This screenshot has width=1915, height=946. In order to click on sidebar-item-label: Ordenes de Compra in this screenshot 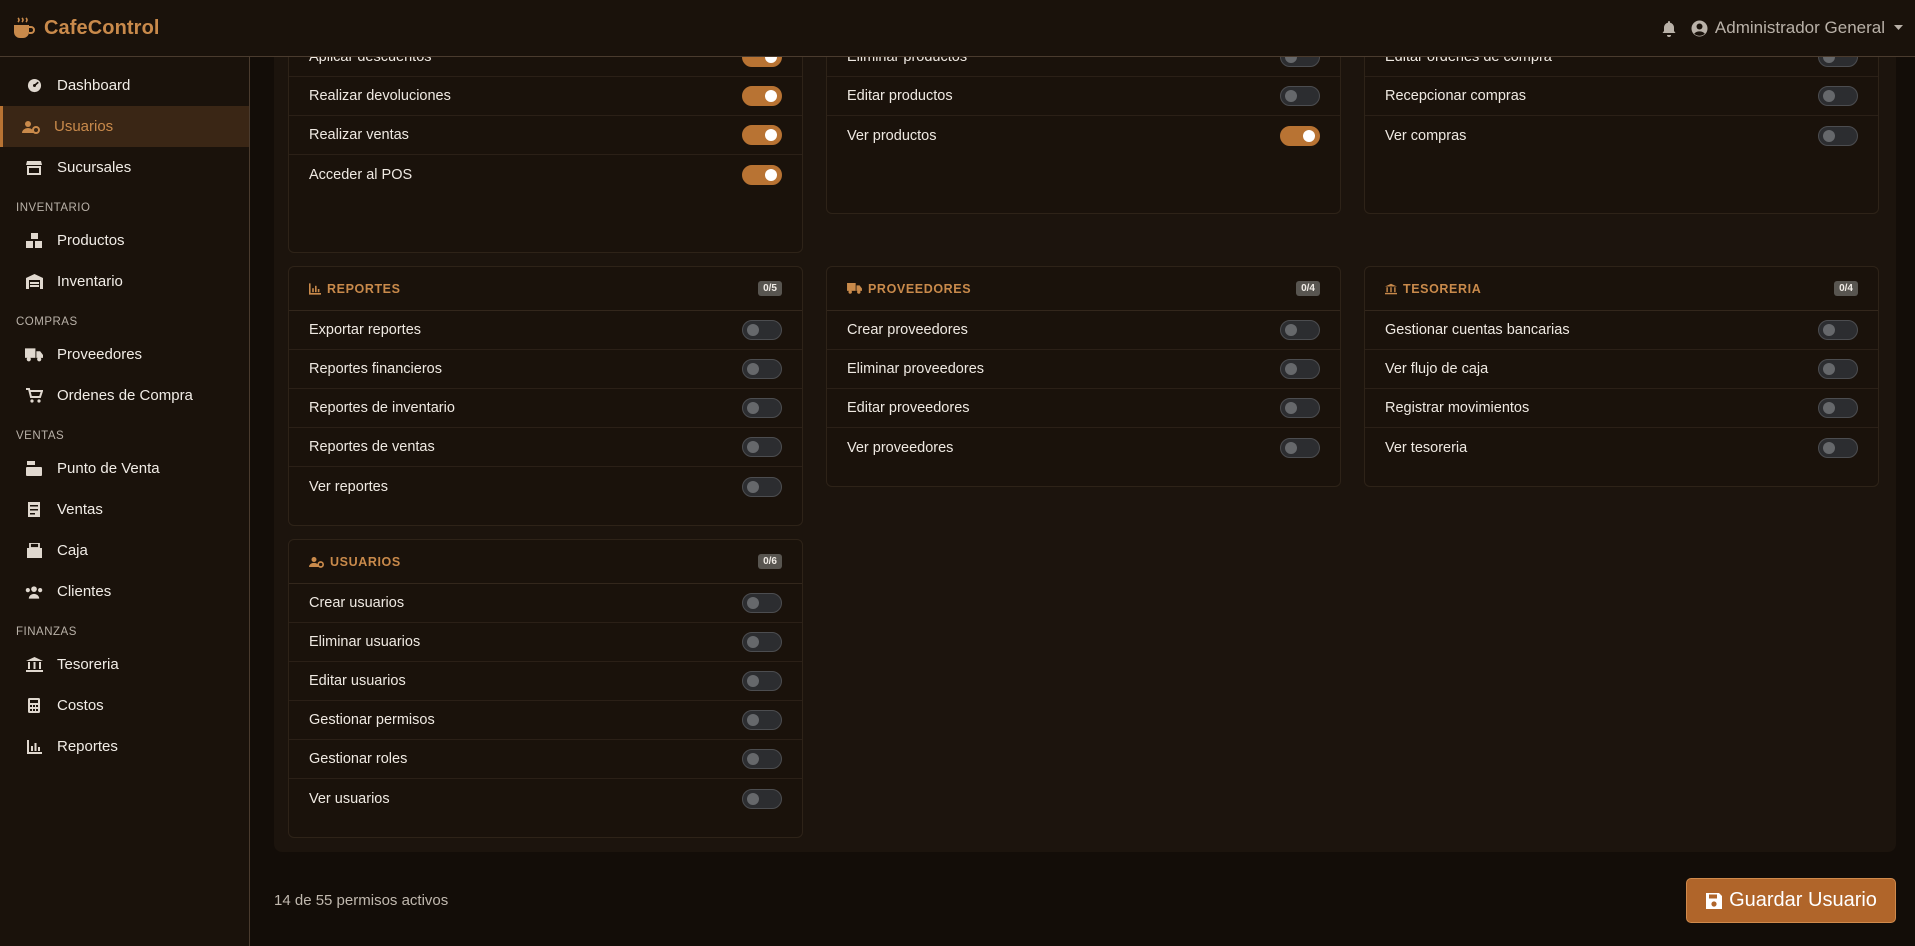, I will do `click(125, 395)`.